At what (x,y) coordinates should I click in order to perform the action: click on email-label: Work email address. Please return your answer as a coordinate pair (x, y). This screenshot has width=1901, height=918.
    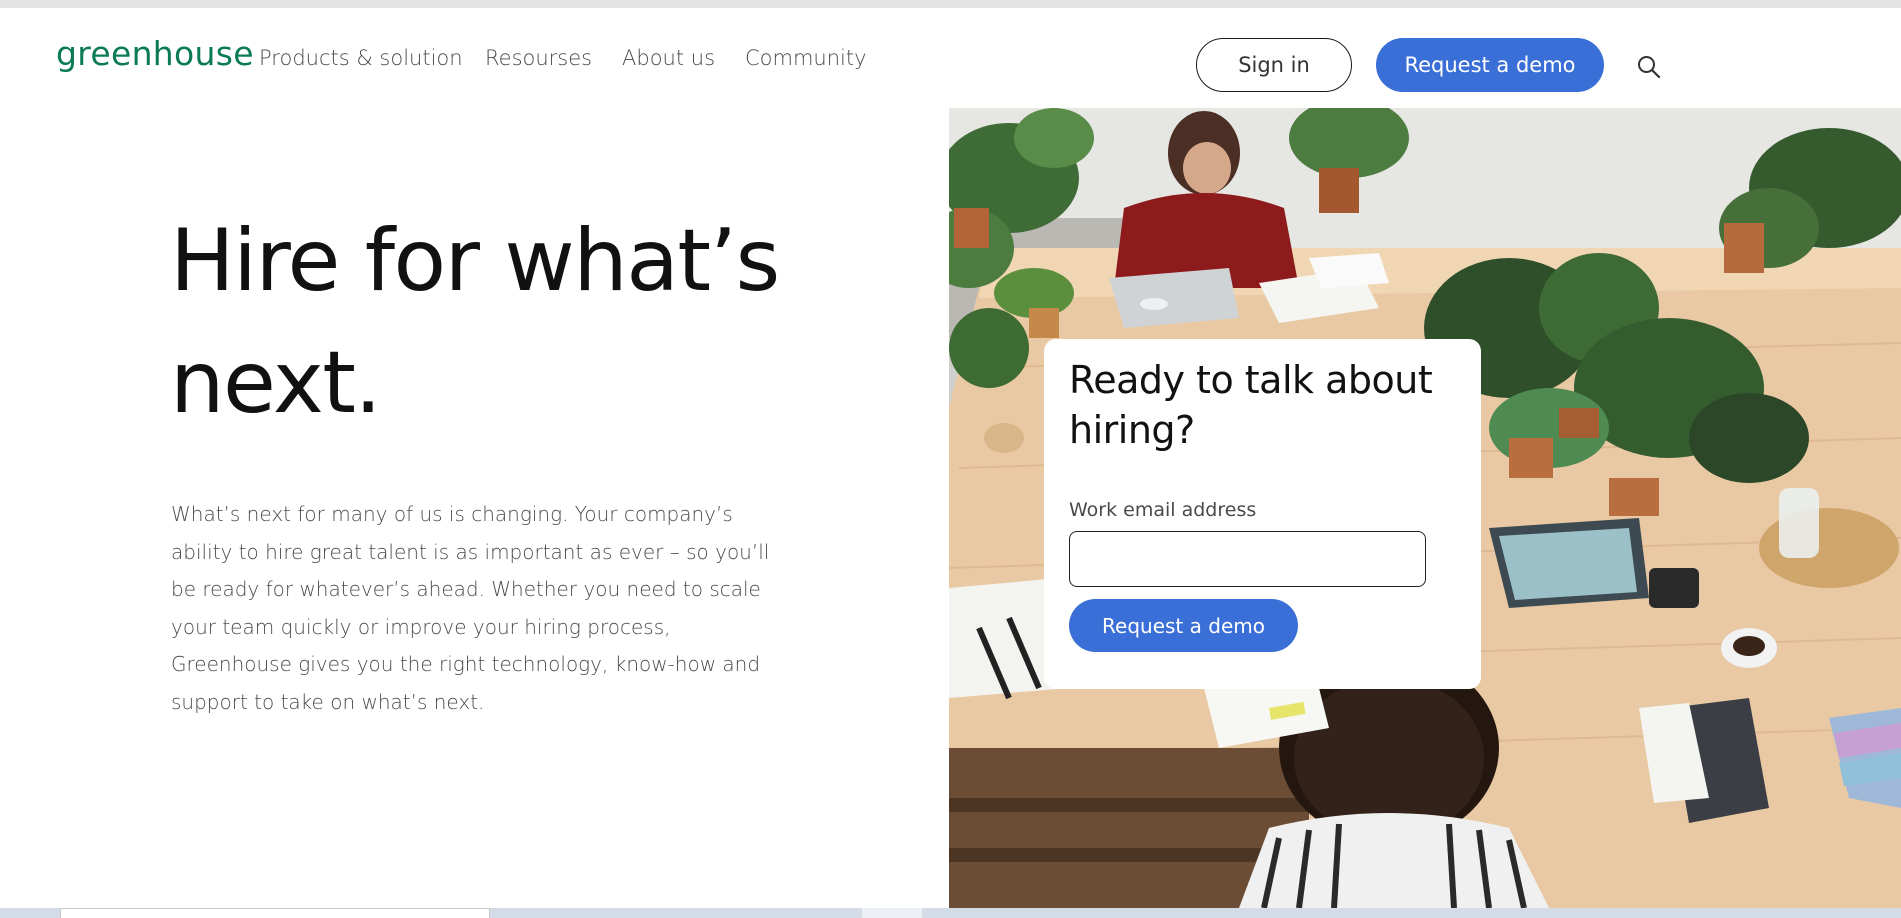
    Looking at the image, I should click on (1163, 510).